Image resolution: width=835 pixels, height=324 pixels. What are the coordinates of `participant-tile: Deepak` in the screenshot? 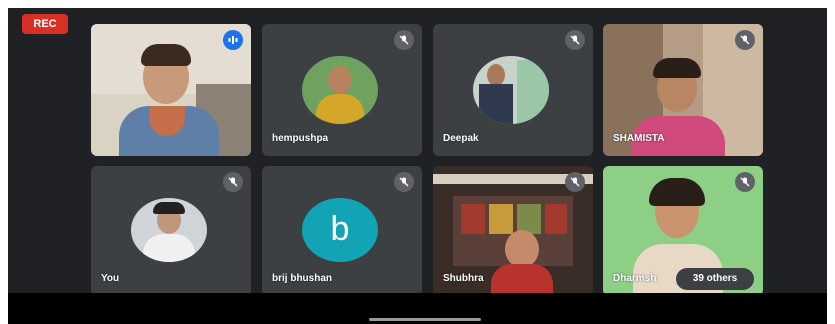 It's located at (513, 90).